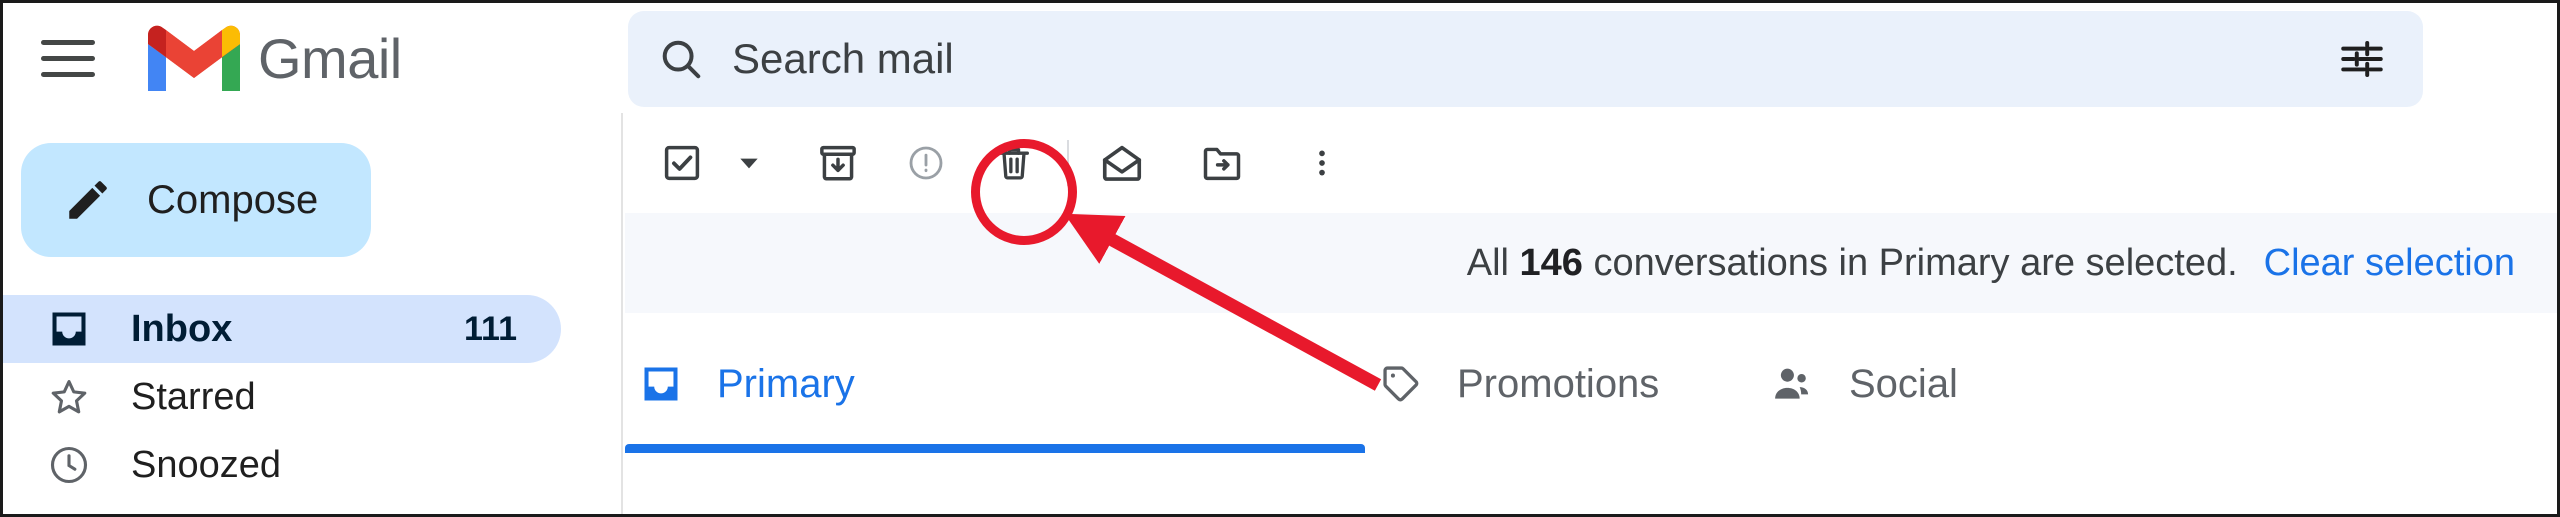 The image size is (2560, 517). Describe the element at coordinates (1068, 163) in the screenshot. I see `toolbar-divider` at that location.